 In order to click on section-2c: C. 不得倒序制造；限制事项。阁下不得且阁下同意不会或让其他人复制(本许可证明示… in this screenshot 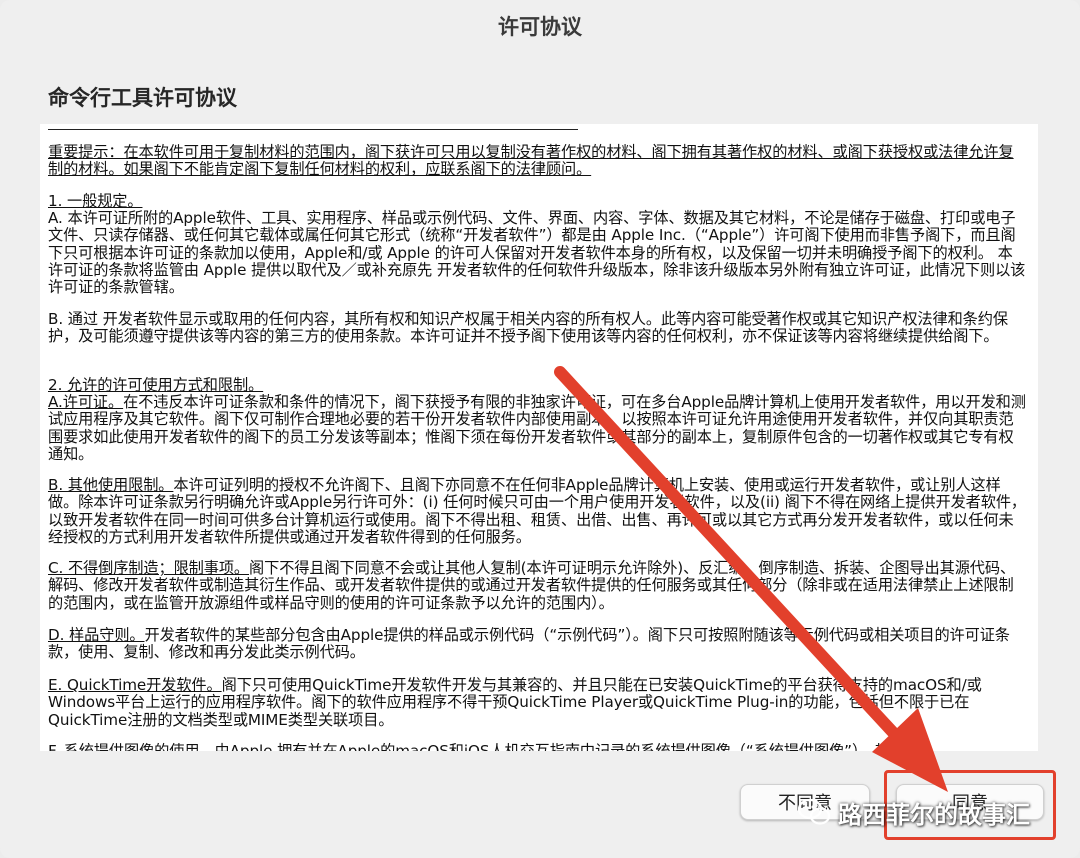, I will do `click(537, 585)`.